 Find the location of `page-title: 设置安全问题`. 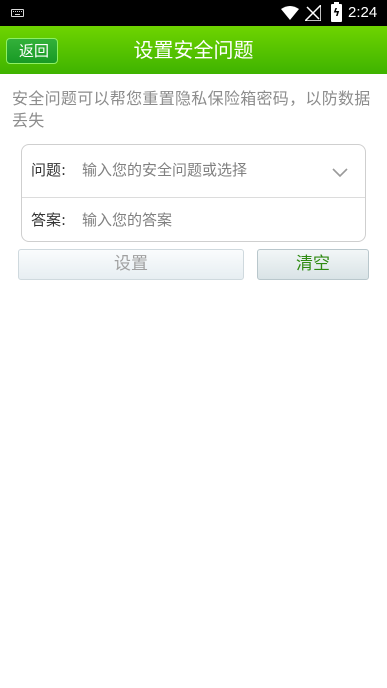

page-title: 设置安全问题 is located at coordinates (193, 50).